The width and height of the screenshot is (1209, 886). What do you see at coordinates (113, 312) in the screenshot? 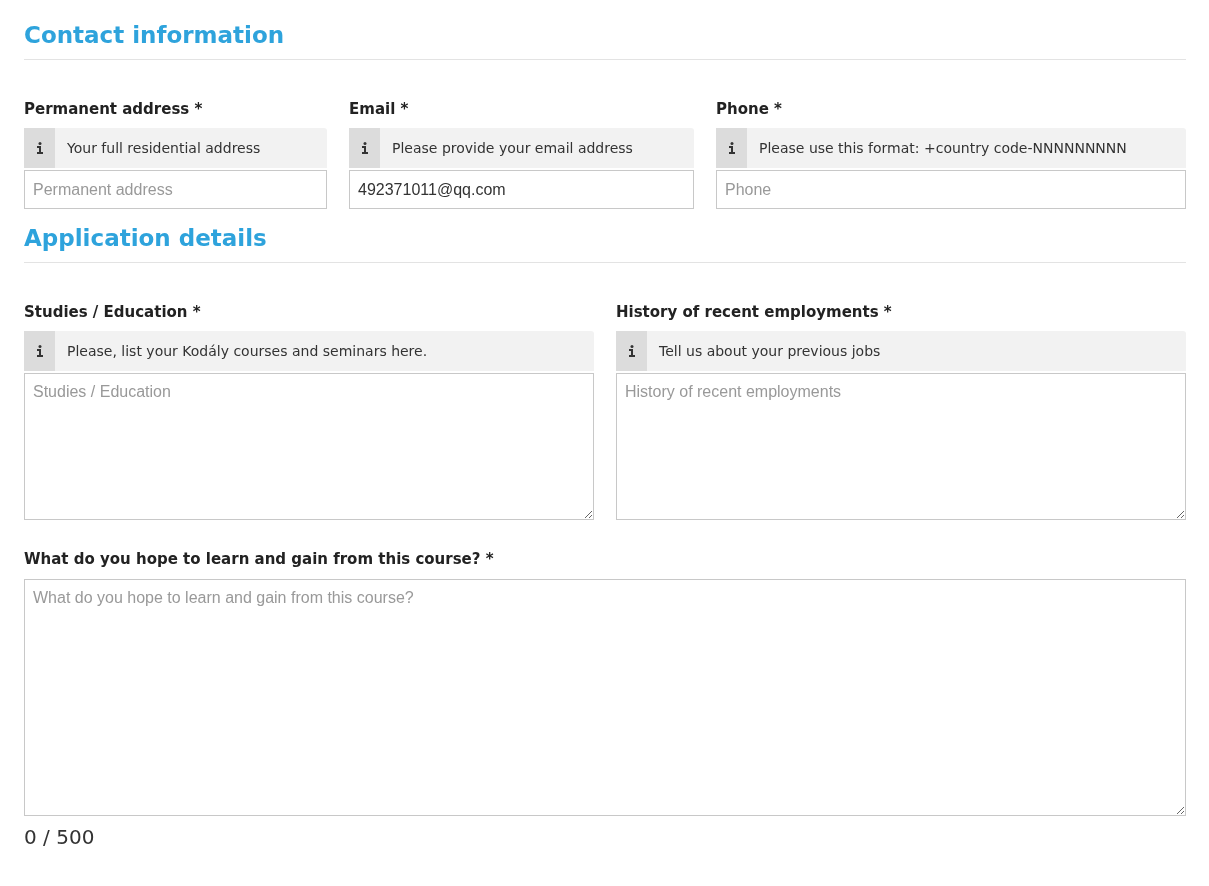
I see `field-label: Studies / Education *` at bounding box center [113, 312].